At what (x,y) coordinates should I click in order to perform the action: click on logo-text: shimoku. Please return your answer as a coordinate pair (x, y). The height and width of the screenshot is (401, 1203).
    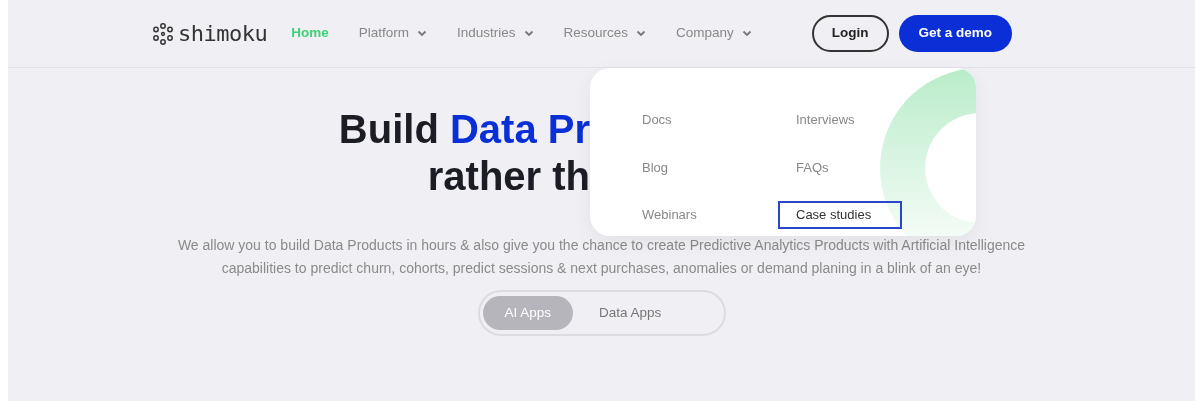
    Looking at the image, I should click on (223, 34).